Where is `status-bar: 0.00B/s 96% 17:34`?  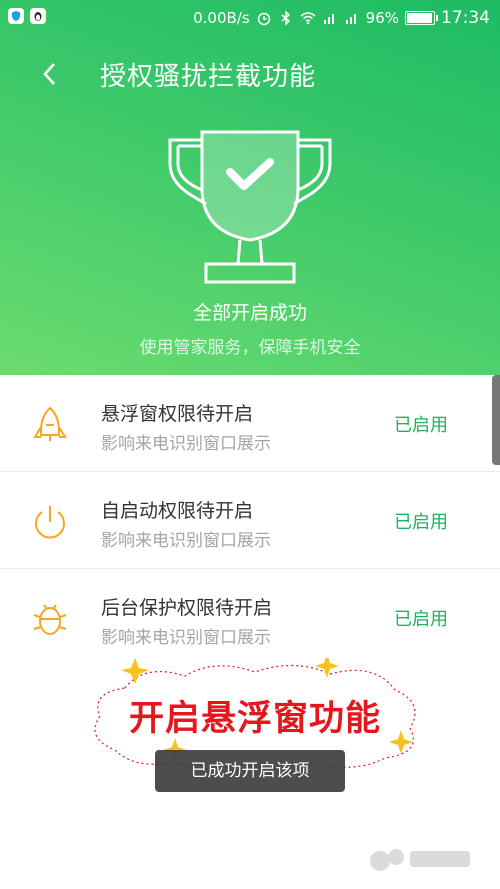 status-bar: 0.00B/s 96% 17:34 is located at coordinates (250, 18).